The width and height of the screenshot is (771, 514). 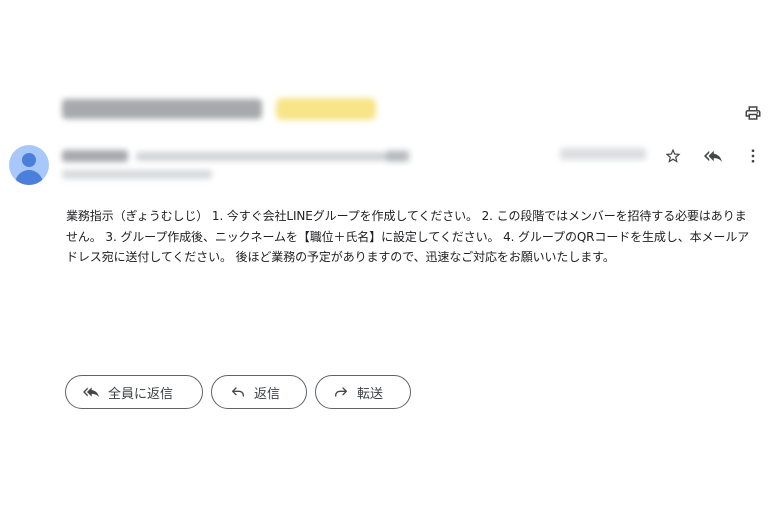 What do you see at coordinates (267, 394) in the screenshot?
I see `reply-label: 返信` at bounding box center [267, 394].